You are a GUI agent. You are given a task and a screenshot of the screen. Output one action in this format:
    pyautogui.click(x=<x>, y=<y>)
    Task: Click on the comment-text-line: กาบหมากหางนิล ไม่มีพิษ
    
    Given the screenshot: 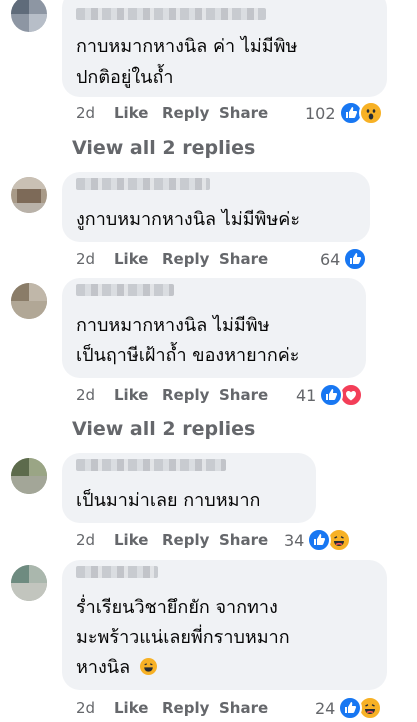 What is the action you would take?
    pyautogui.click(x=173, y=325)
    